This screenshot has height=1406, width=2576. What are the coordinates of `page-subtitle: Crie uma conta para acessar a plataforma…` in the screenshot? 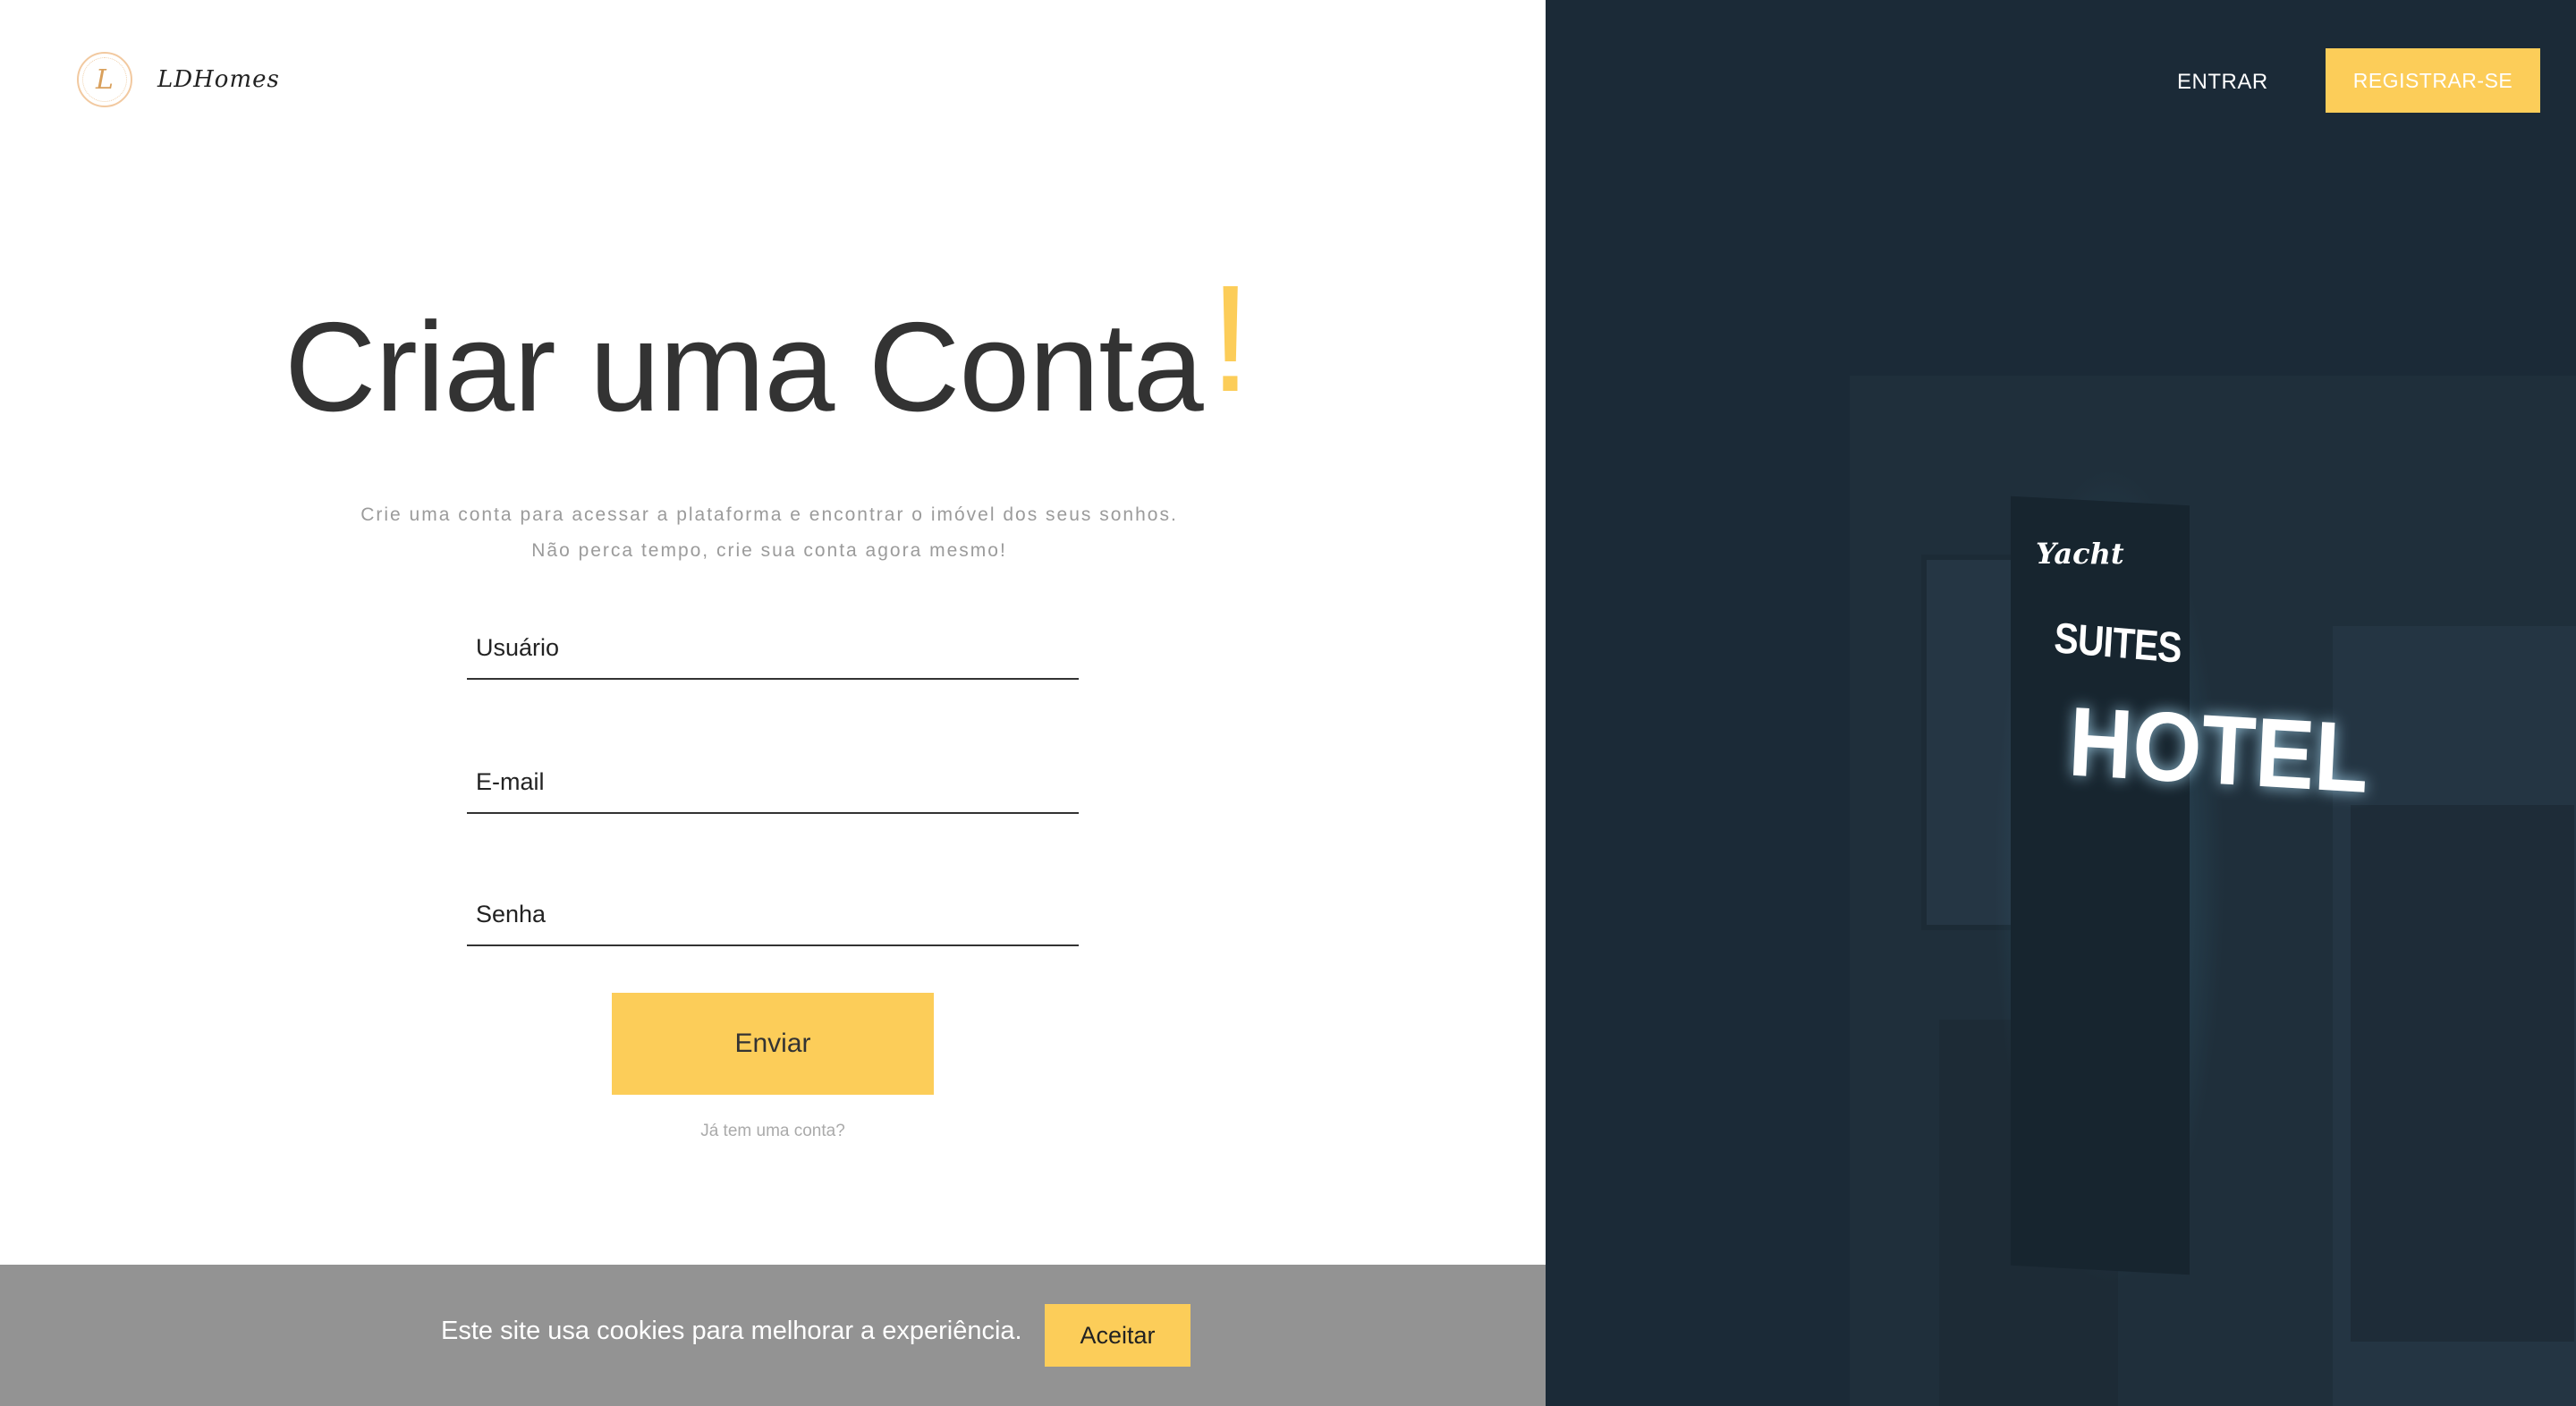 It's located at (769, 533).